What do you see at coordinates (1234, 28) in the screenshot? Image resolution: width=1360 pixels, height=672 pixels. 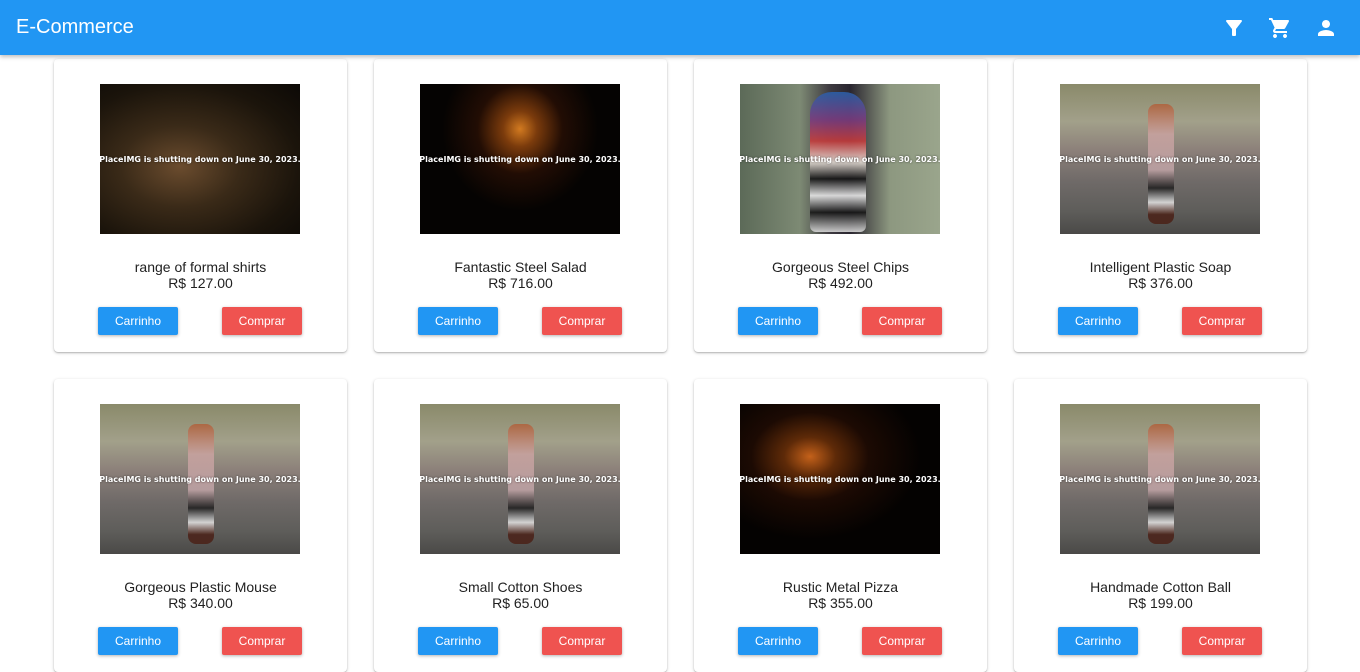 I see `filter-icon` at bounding box center [1234, 28].